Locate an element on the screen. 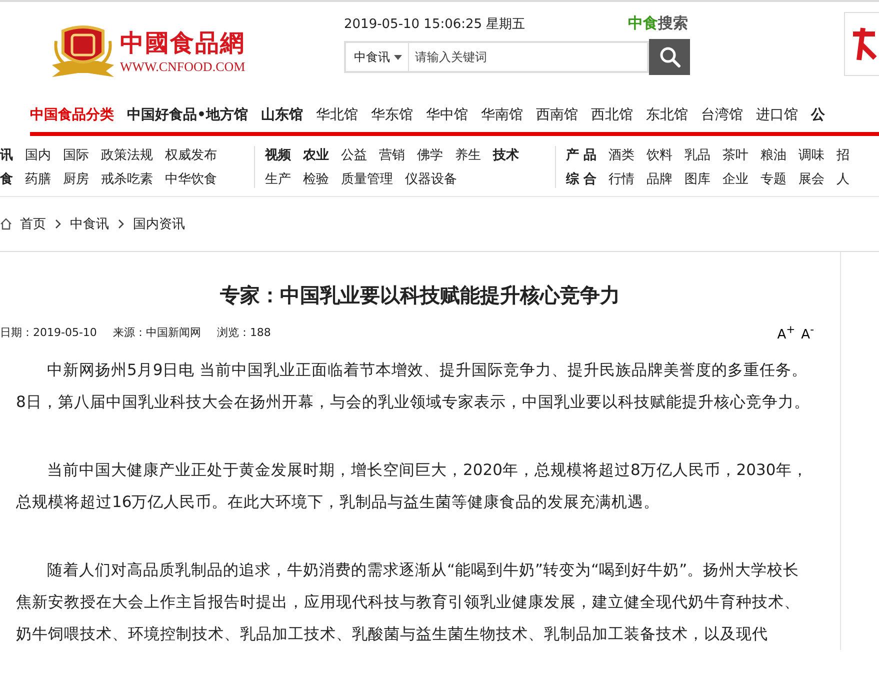 This screenshot has width=879, height=690. nav-link: 西南馆 is located at coordinates (557, 115).